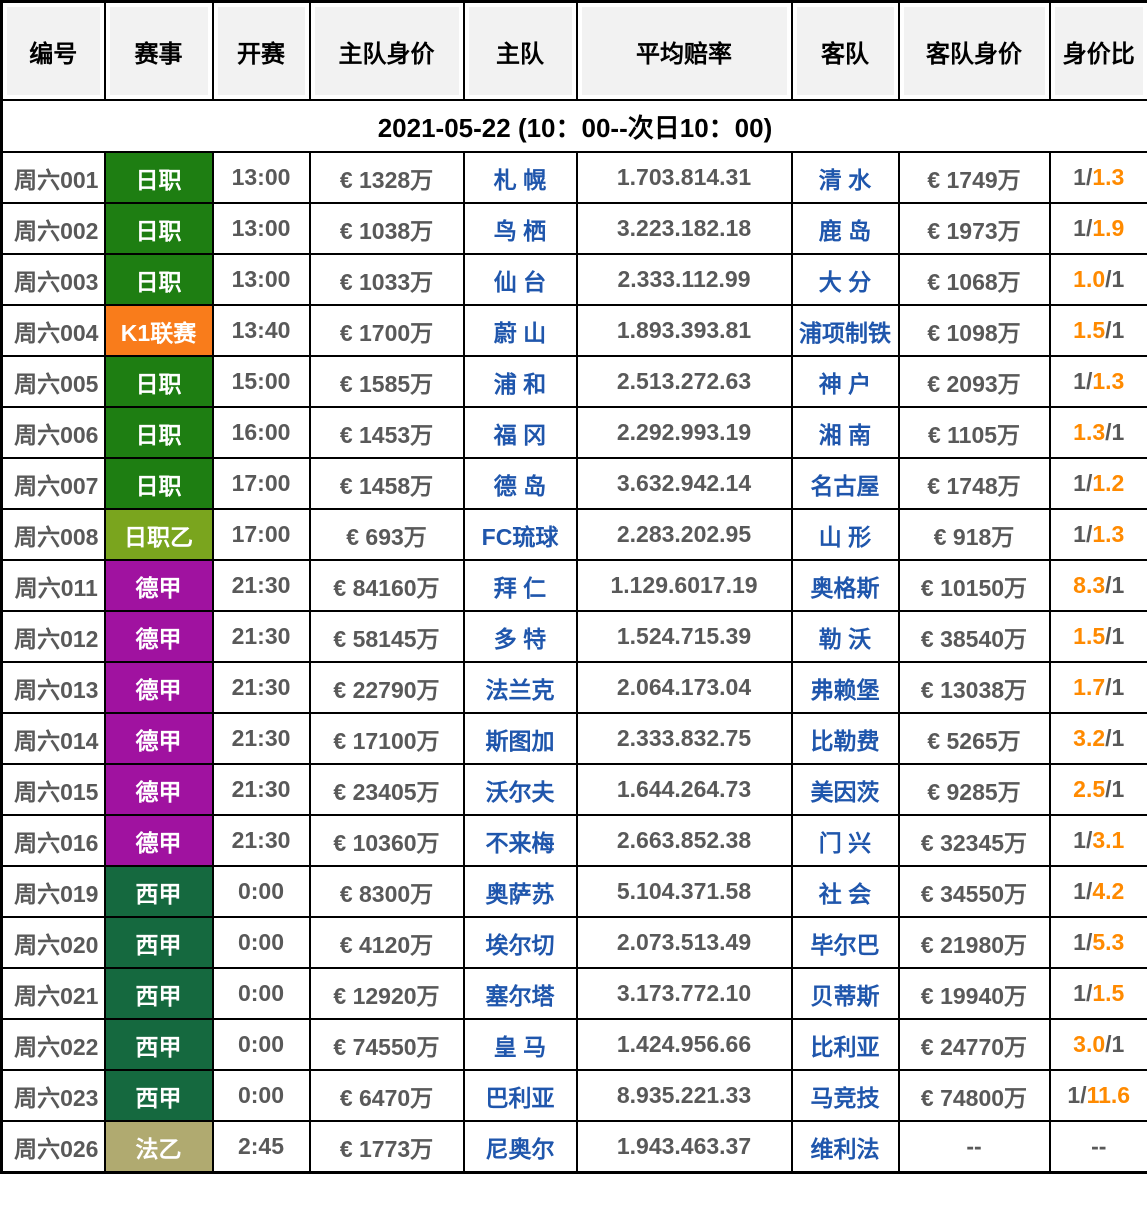  Describe the element at coordinates (261, 534) in the screenshot. I see `kickoff-time-cell: 17:00` at that location.